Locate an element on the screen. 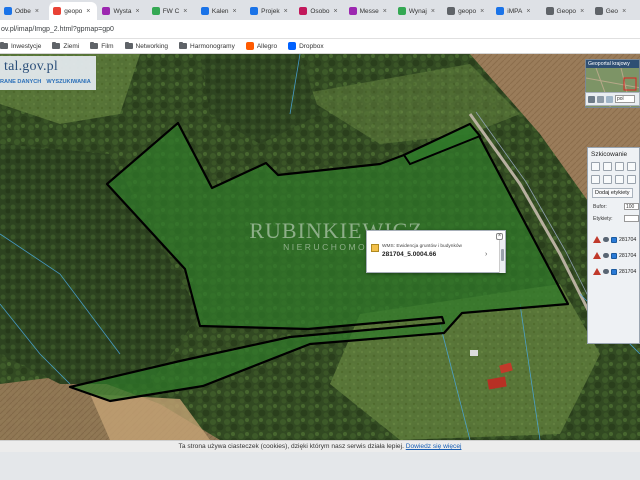  delete-icon is located at coordinates (631, 179).